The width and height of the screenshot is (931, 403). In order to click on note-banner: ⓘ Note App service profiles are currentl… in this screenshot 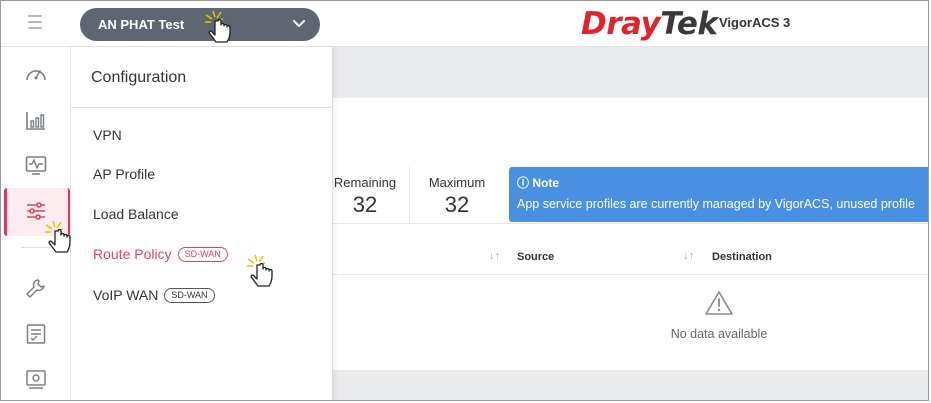, I will do `click(718, 194)`.